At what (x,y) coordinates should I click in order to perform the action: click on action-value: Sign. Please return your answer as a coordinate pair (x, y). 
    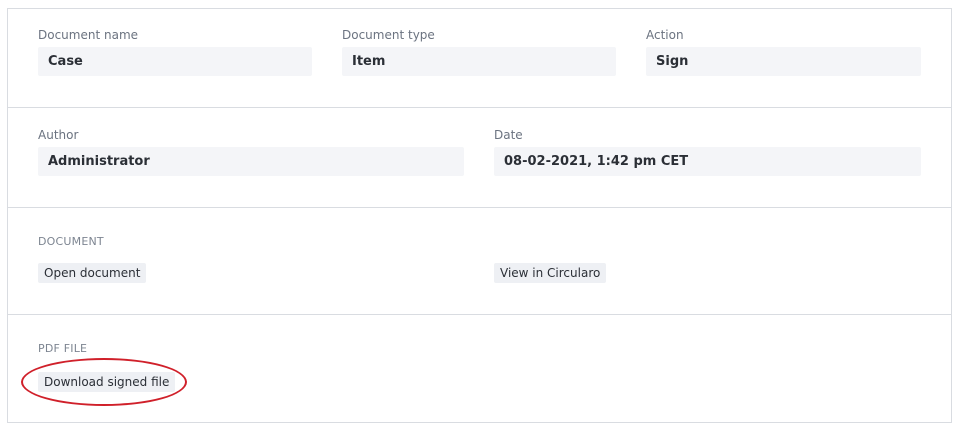
    Looking at the image, I should click on (783, 61).